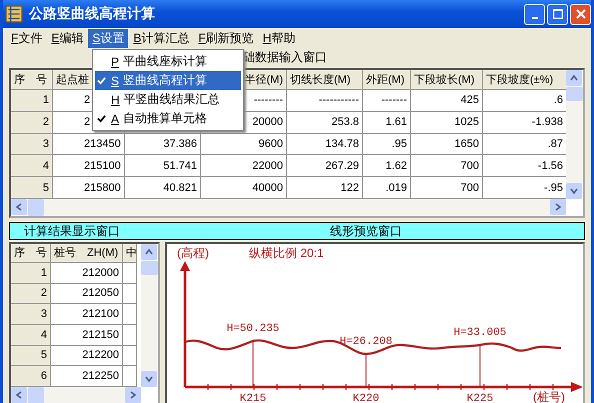 This screenshot has width=594, height=403. What do you see at coordinates (534, 14) in the screenshot?
I see `minimize-button` at bounding box center [534, 14].